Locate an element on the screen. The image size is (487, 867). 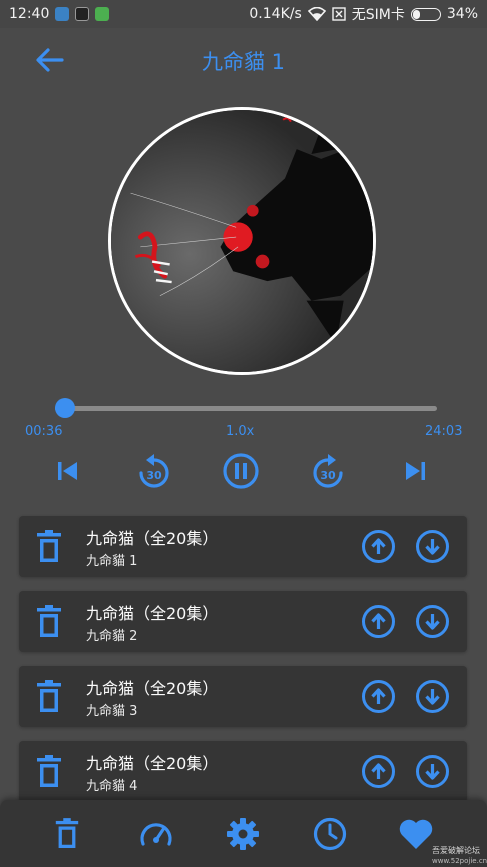
forward-30-button: 30 is located at coordinates (328, 471).